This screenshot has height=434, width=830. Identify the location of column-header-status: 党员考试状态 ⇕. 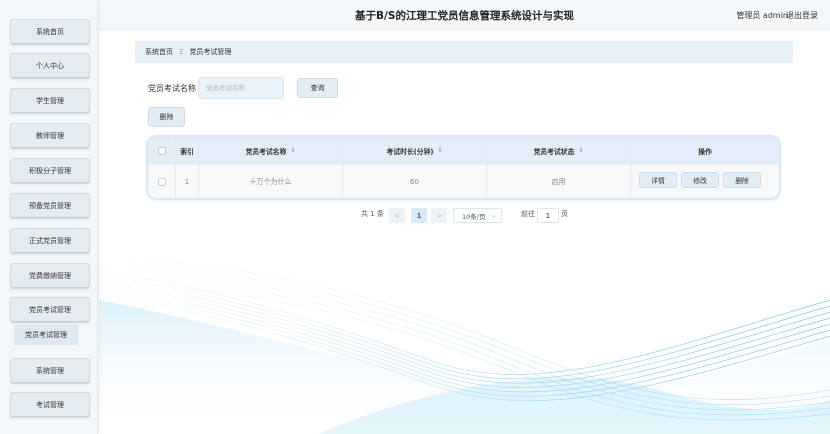
(559, 151).